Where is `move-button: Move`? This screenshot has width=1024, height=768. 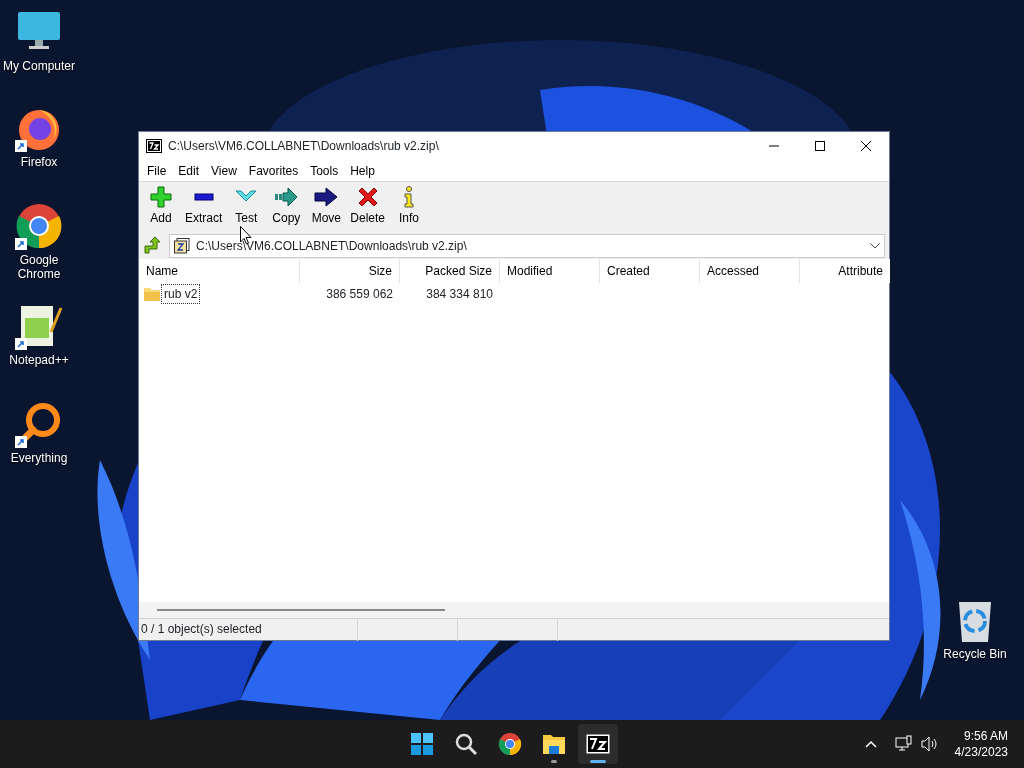 move-button: Move is located at coordinates (326, 205).